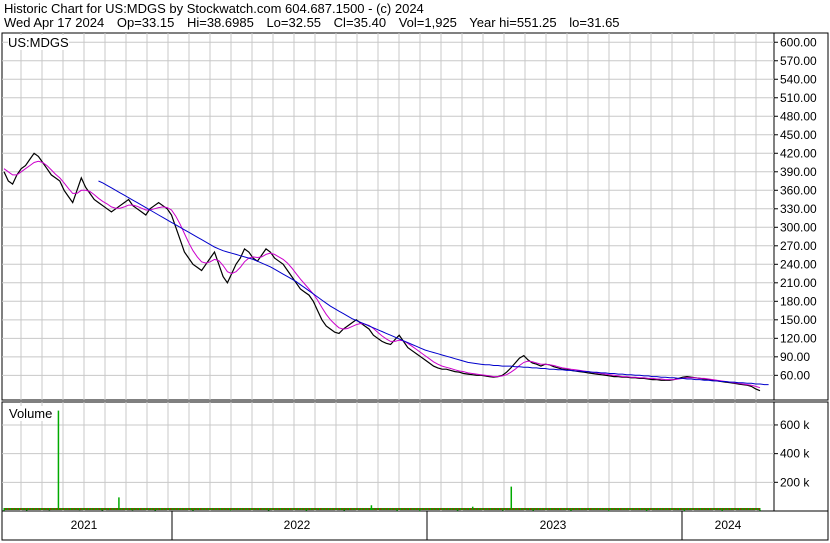 The width and height of the screenshot is (830, 543). Describe the element at coordinates (795, 454) in the screenshot. I see `volume-tick-label: 400 k` at that location.